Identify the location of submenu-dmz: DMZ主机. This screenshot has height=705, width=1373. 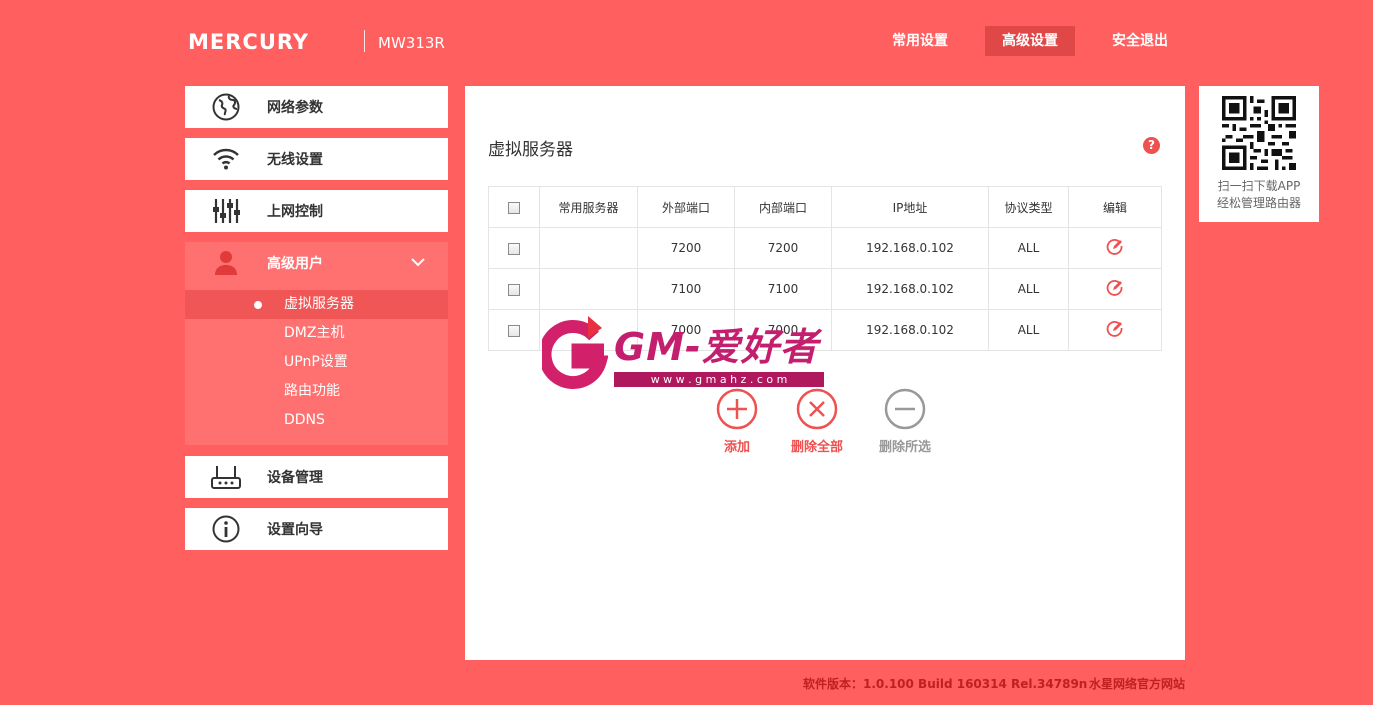
(316, 333).